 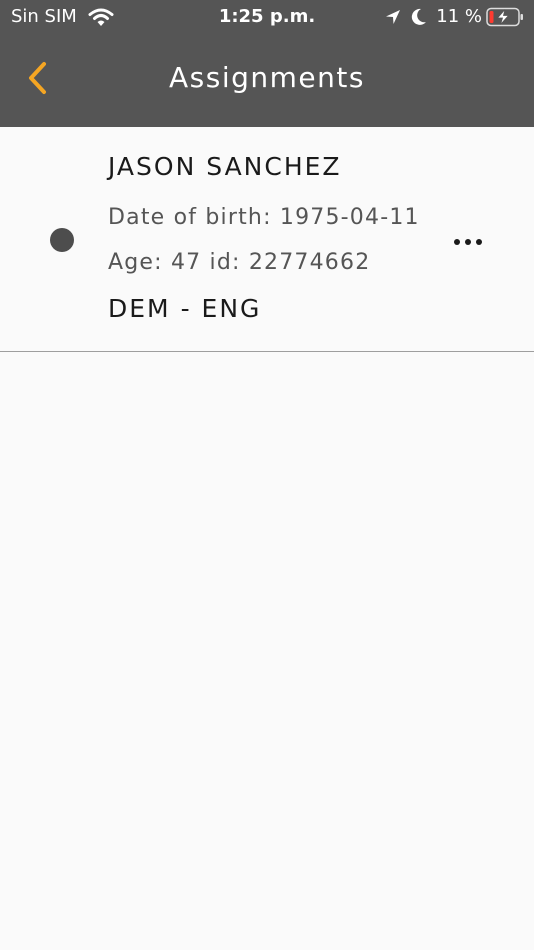 What do you see at coordinates (459, 16) in the screenshot?
I see `battery-percentage: 11 %` at bounding box center [459, 16].